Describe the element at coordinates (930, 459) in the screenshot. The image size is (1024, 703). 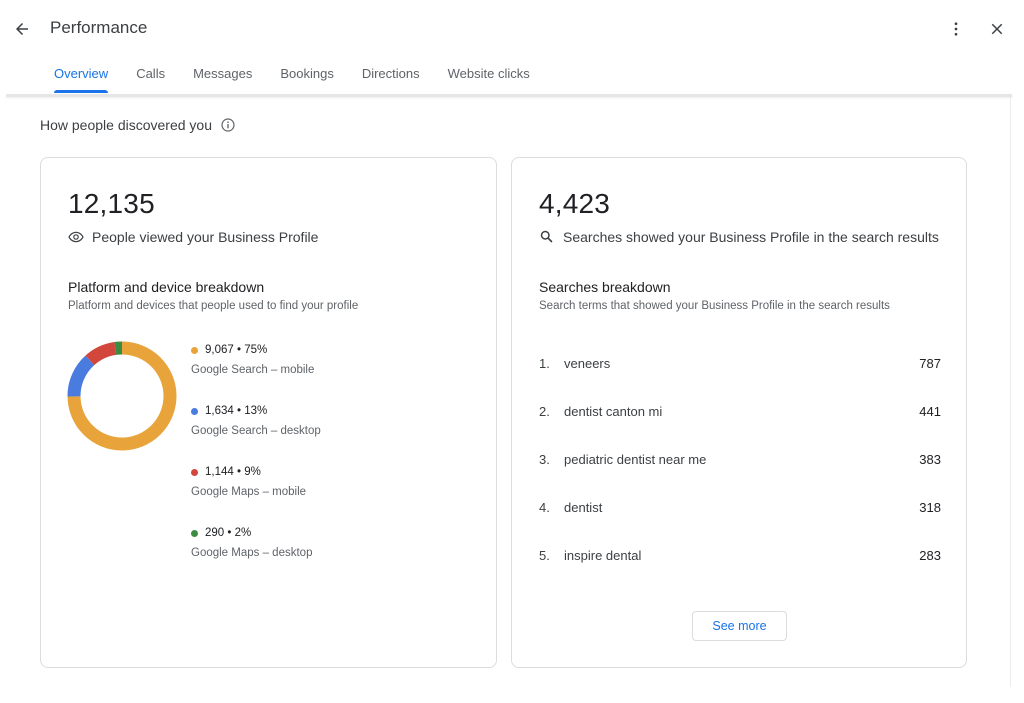
I see `search-term-count: 383` at that location.